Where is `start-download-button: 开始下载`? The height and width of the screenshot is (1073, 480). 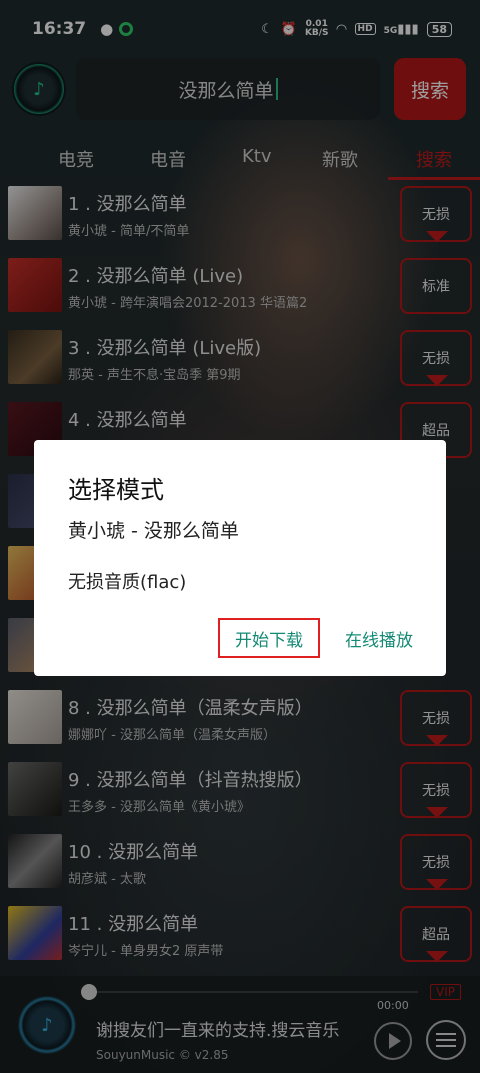 start-download-button: 开始下载 is located at coordinates (269, 638).